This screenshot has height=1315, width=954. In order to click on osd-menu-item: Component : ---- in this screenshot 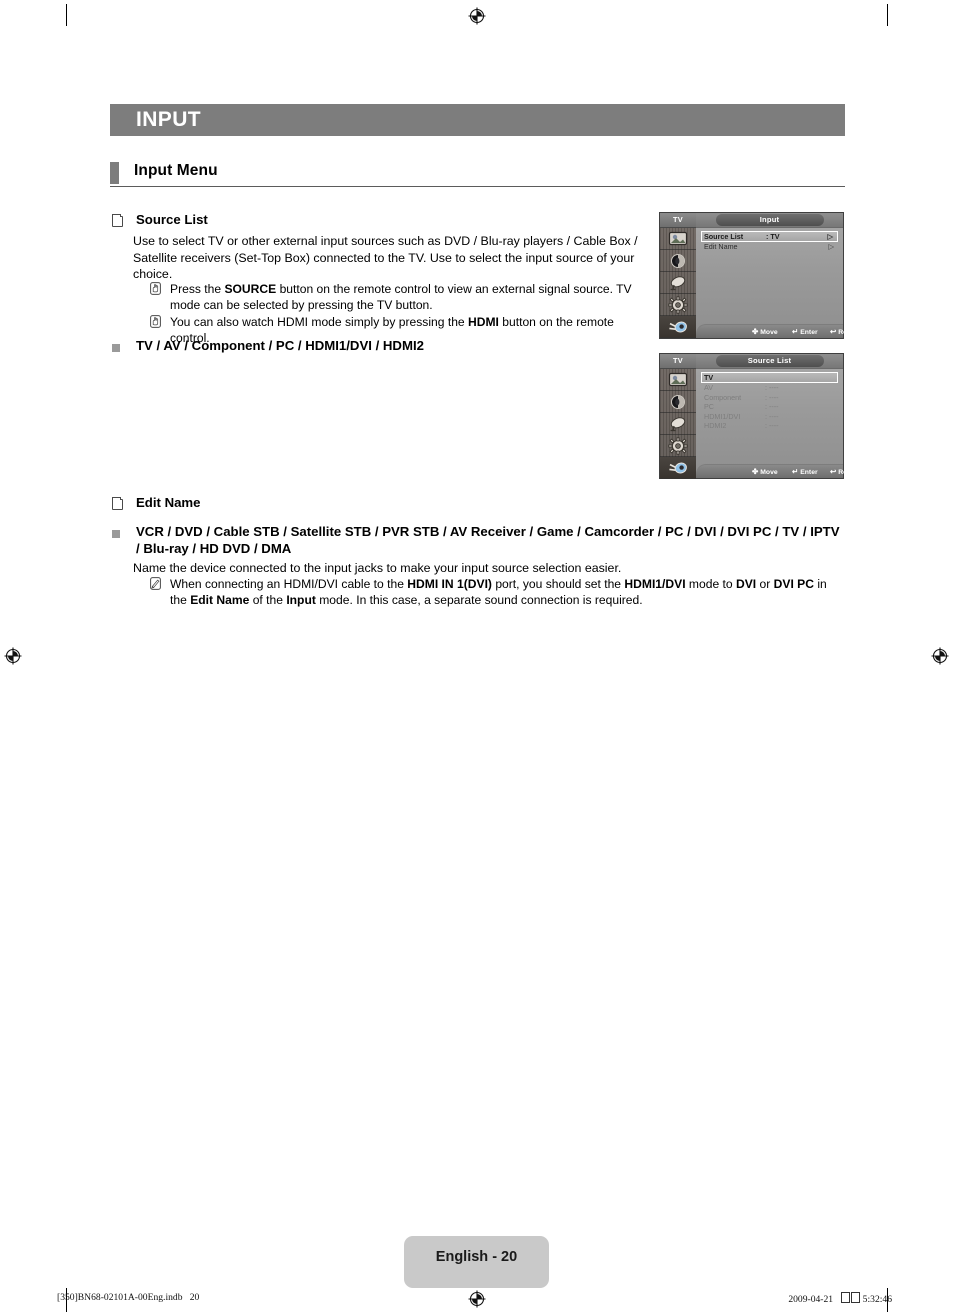, I will do `click(769, 398)`.